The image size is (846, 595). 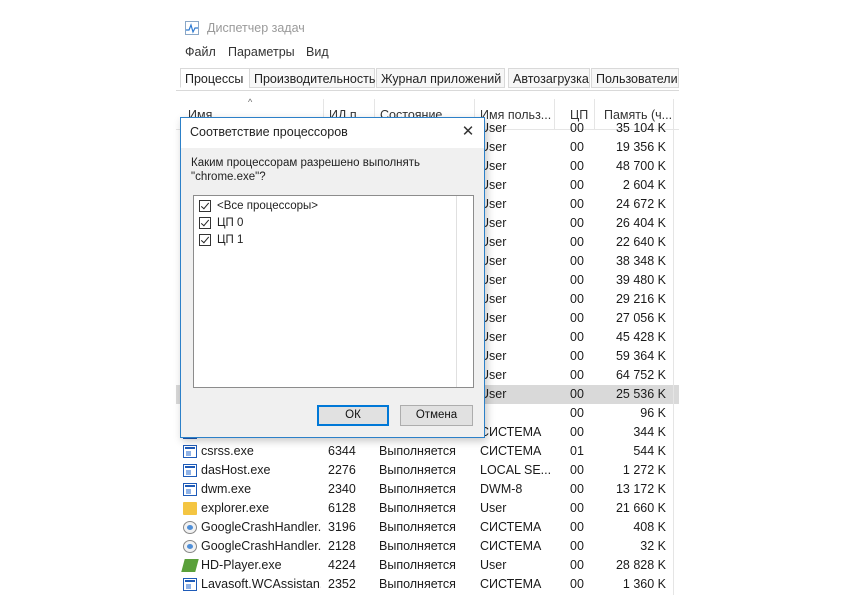 I want to click on close-icon: ✕, so click(x=468, y=132).